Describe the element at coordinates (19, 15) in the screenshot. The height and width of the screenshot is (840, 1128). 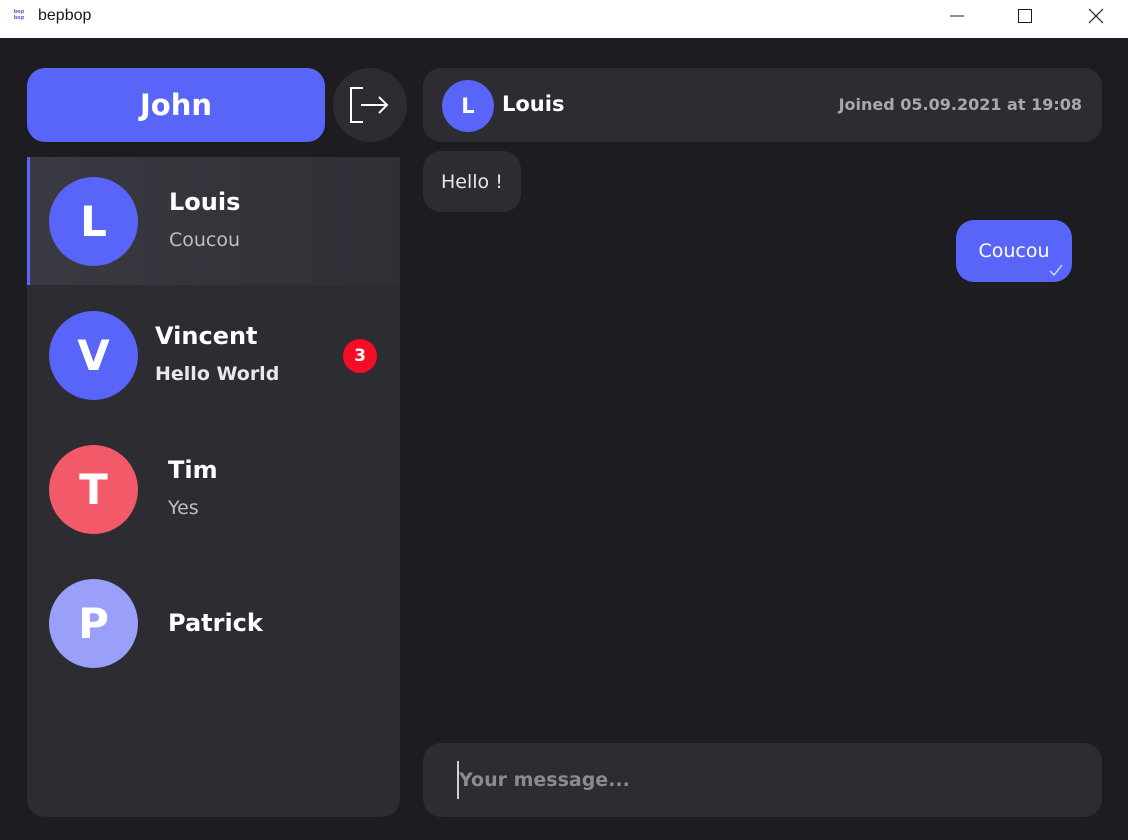
I see `app-logo-icon: bep bop` at that location.